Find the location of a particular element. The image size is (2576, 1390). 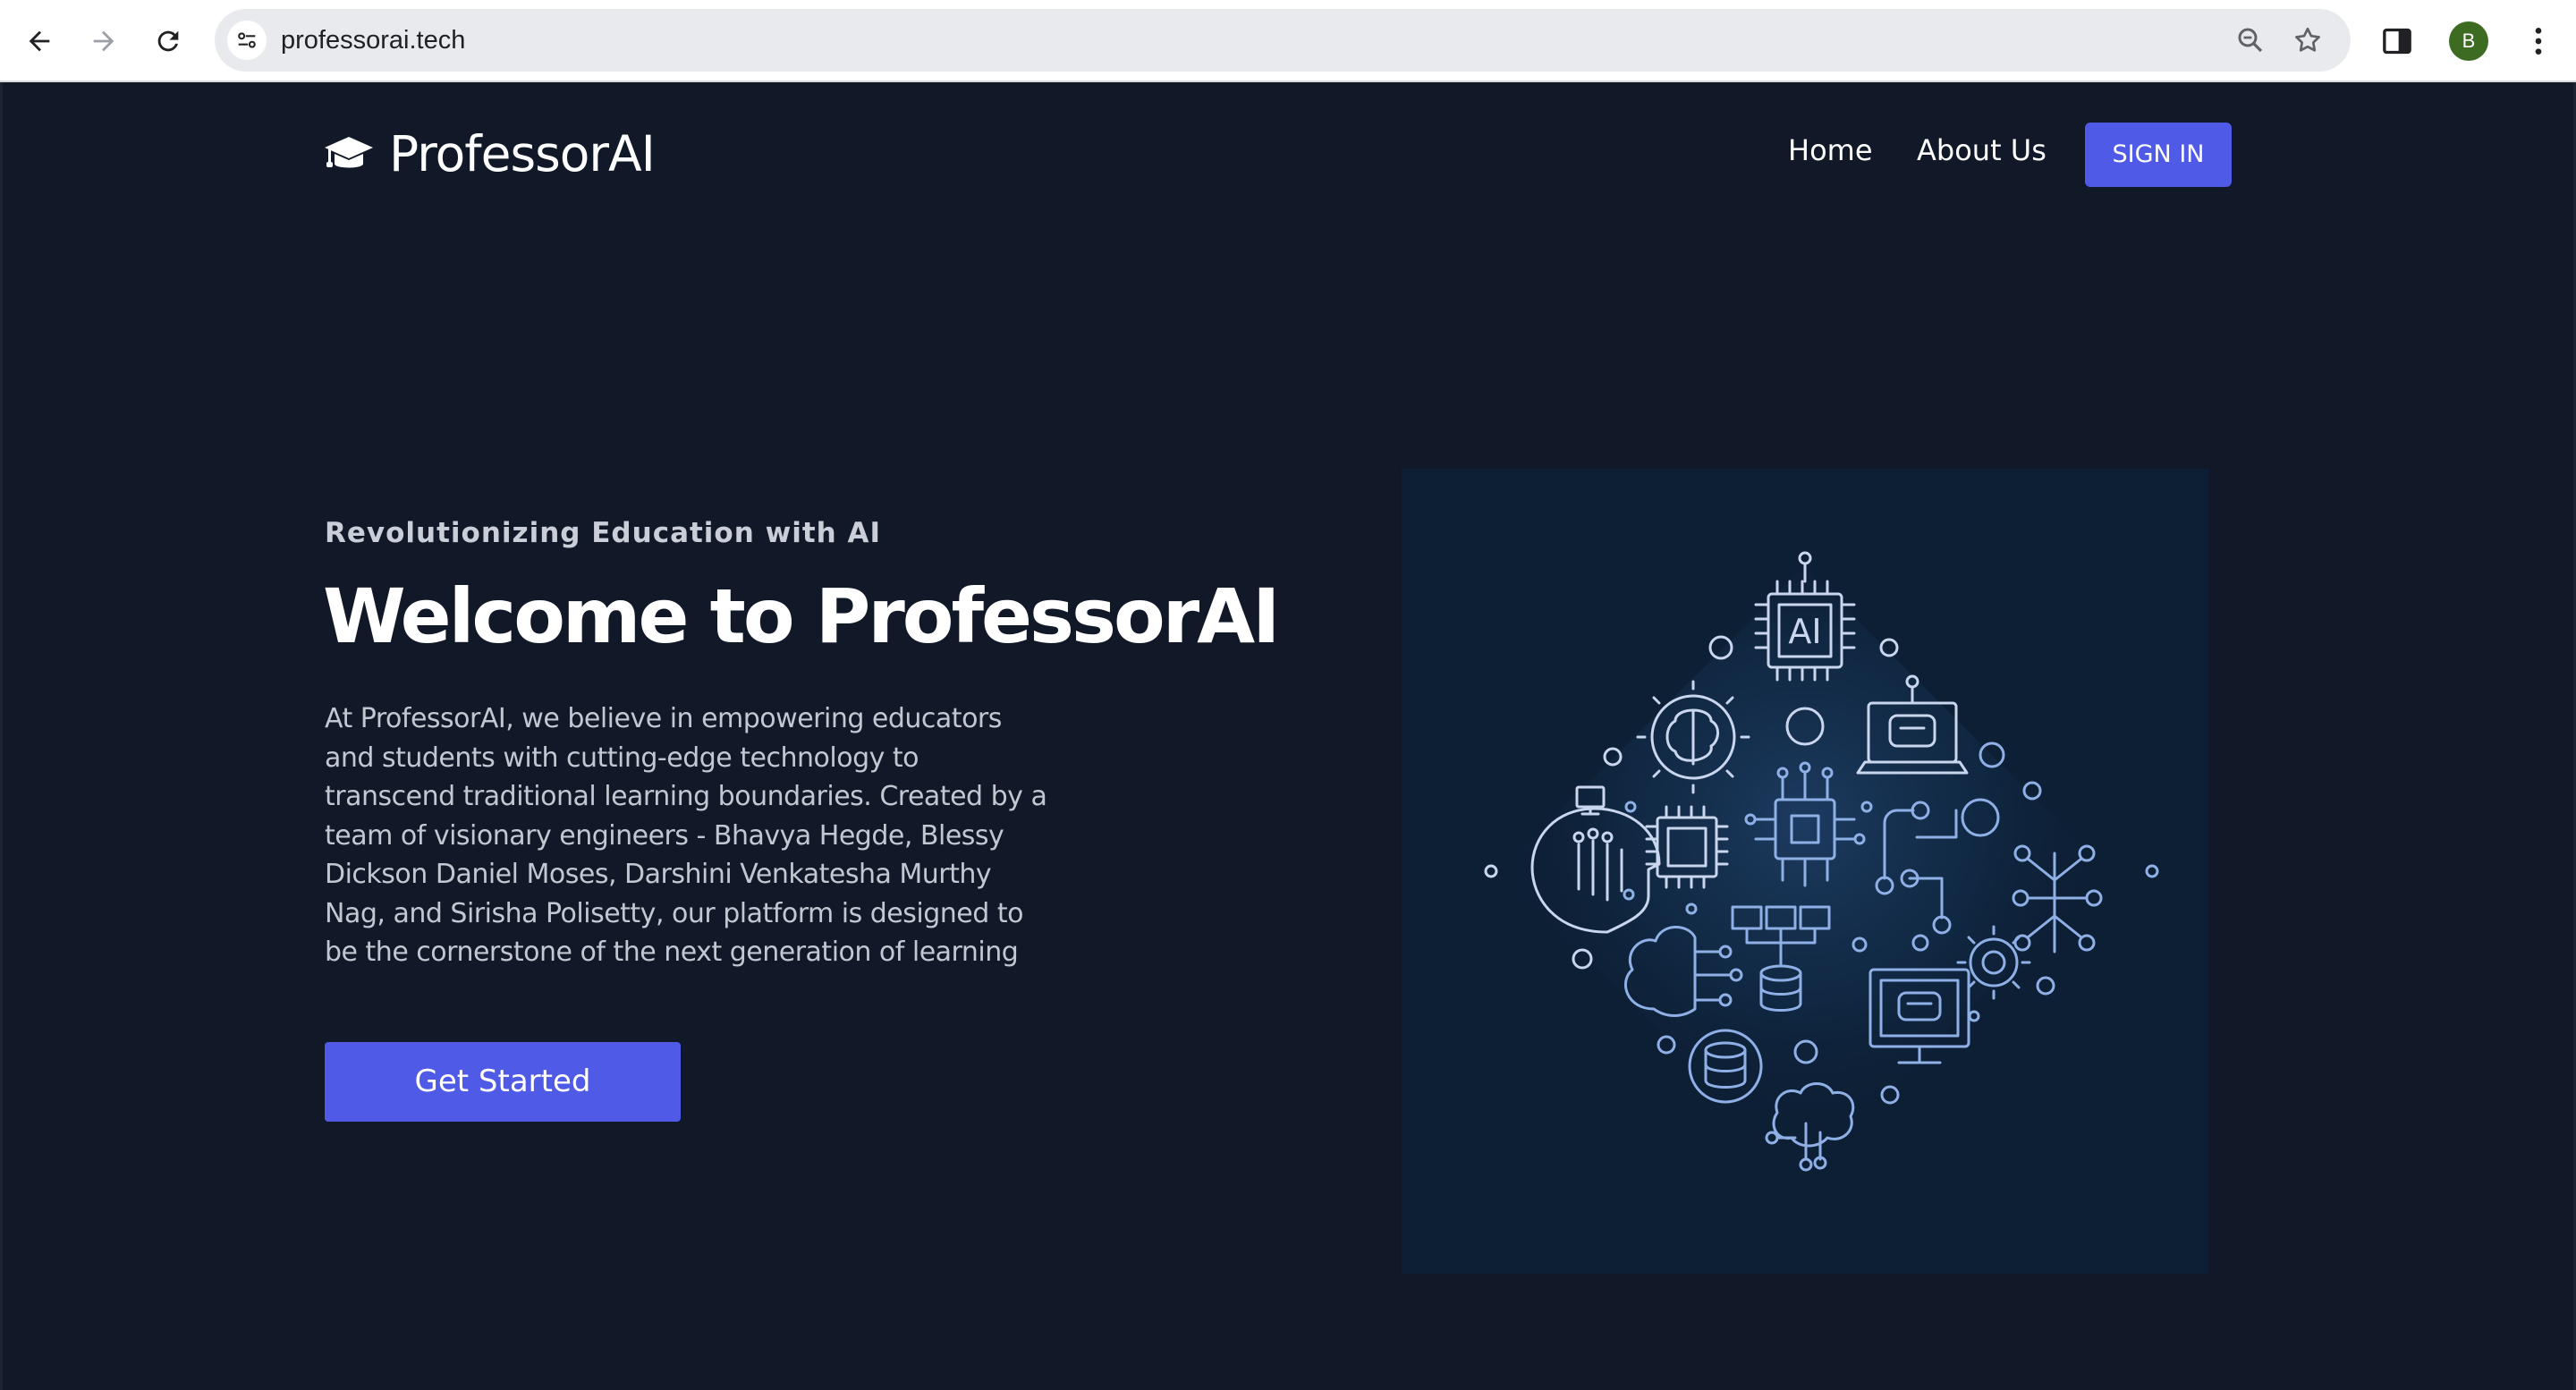

browser-toolbar: professorai.tech B is located at coordinates (1288, 41).